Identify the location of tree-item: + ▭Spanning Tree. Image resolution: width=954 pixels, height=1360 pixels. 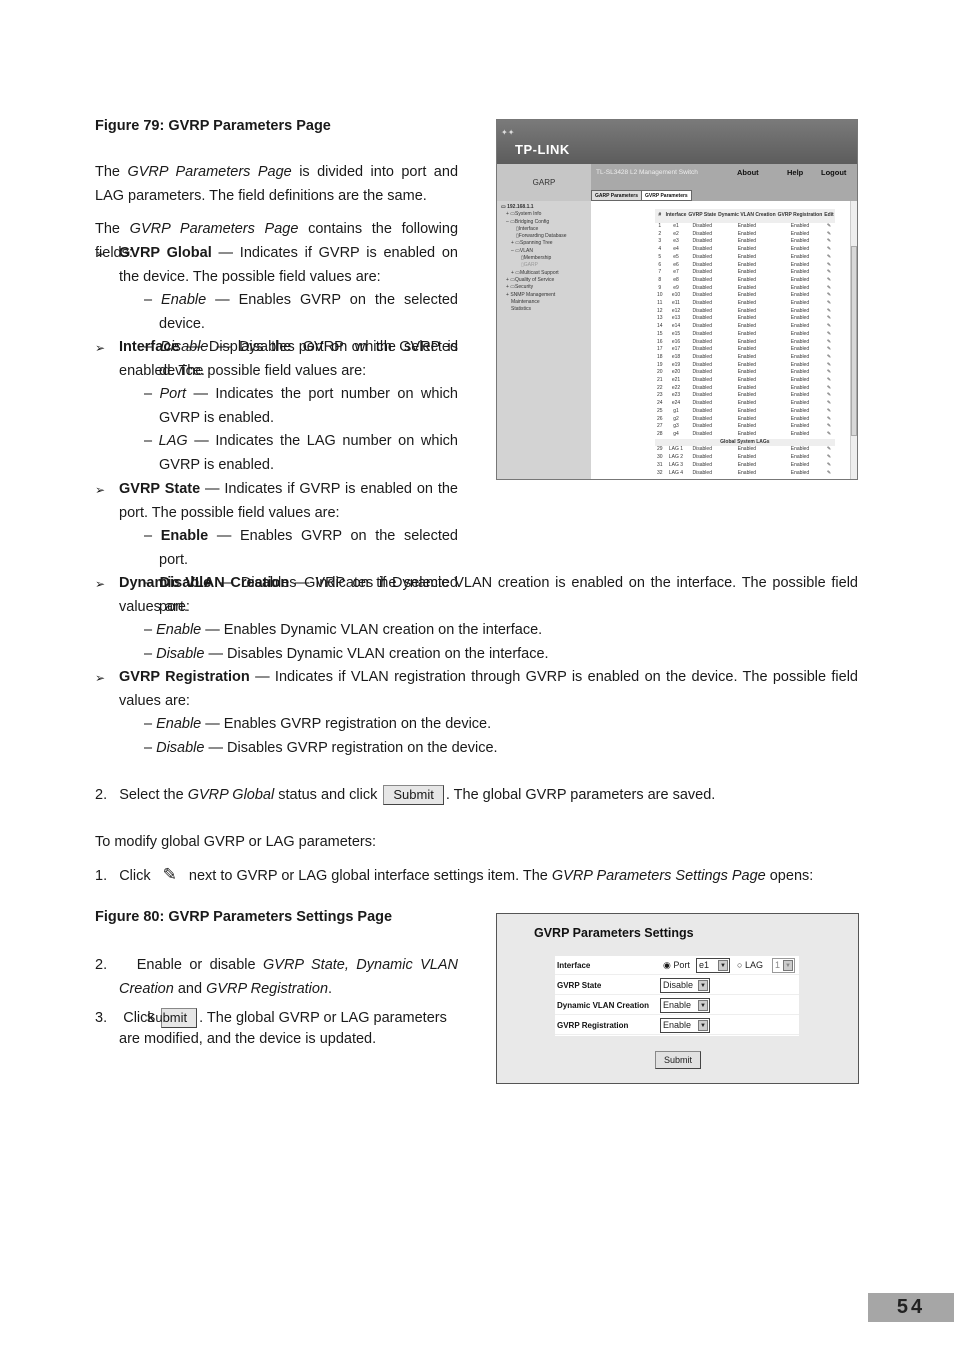
(544, 243).